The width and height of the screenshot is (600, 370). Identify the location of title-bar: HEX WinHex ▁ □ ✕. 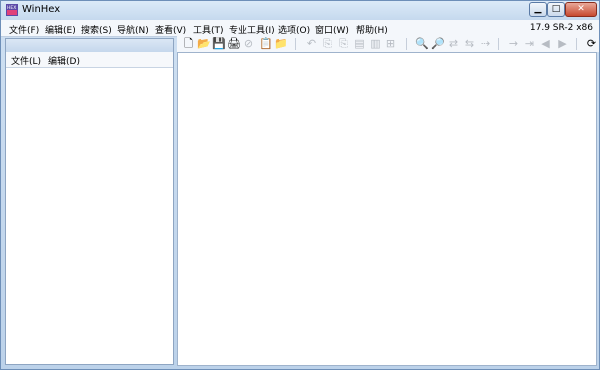
(300, 10).